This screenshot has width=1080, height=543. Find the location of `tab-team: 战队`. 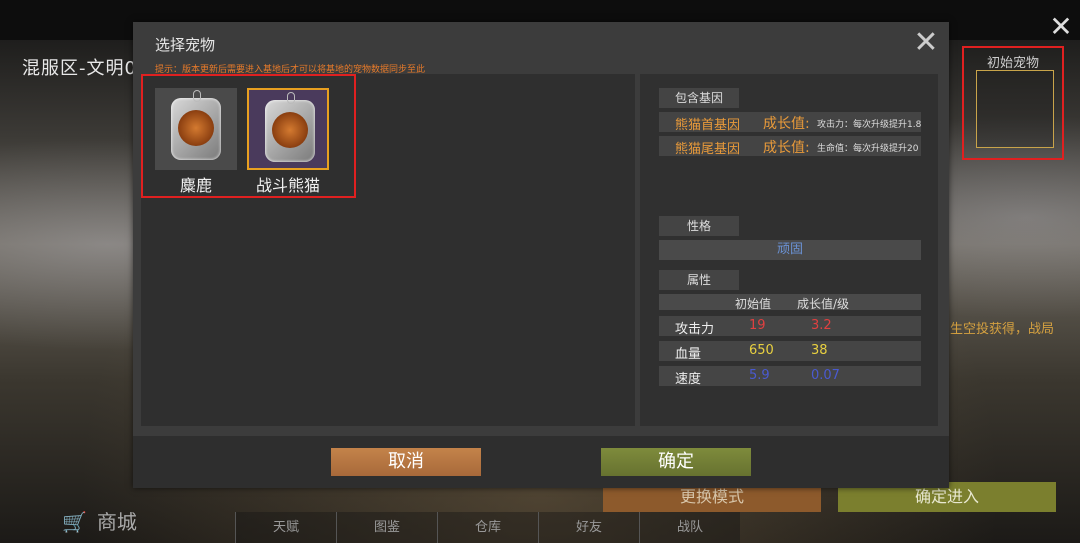

tab-team: 战队 is located at coordinates (689, 527).